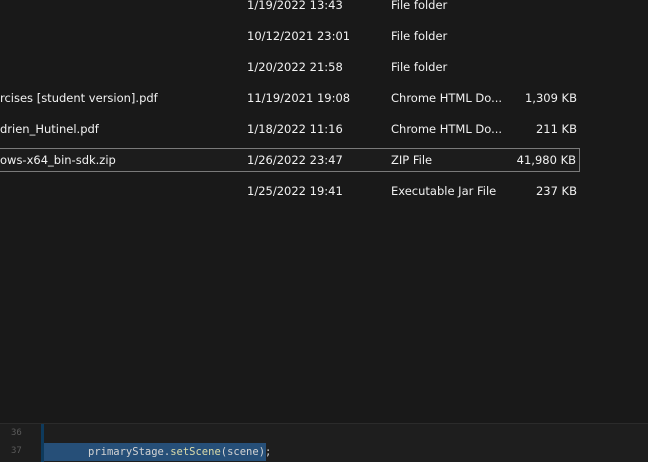  What do you see at coordinates (550, 98) in the screenshot?
I see `file-size: 1,309 KB` at bounding box center [550, 98].